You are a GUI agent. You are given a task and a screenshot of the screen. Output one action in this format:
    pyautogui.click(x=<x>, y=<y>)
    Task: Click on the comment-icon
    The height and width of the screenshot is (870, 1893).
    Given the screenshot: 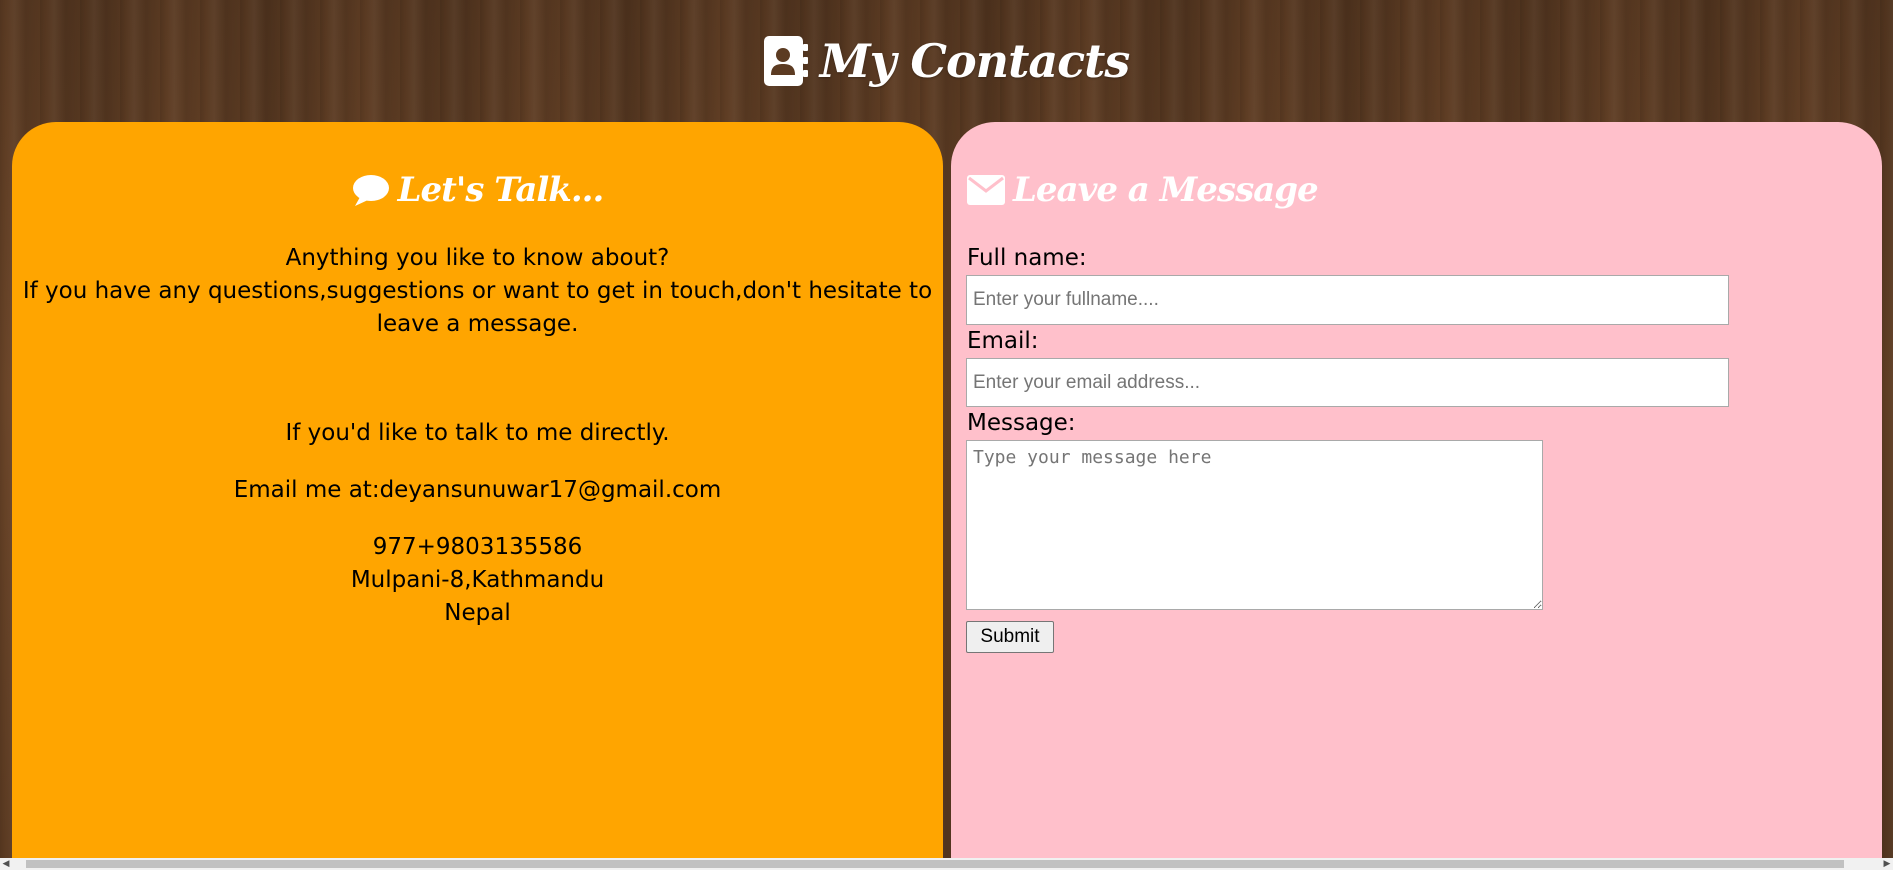 What is the action you would take?
    pyautogui.click(x=371, y=190)
    